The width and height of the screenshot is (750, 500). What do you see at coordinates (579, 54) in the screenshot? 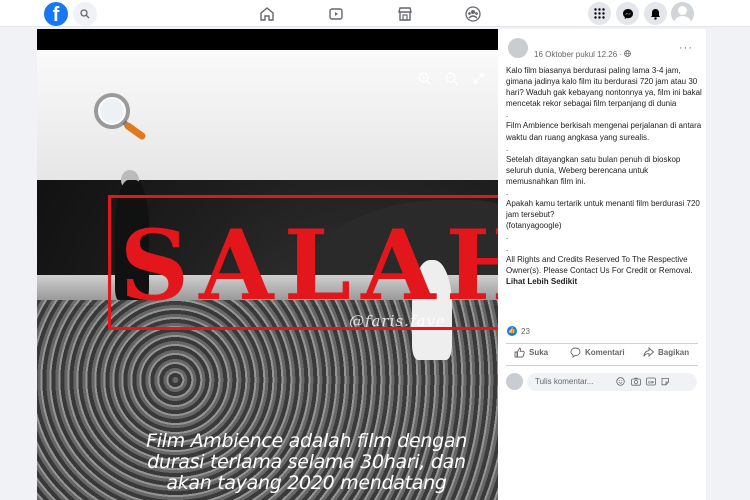
I see `timestamp-text: 16 Oktober pukul 12.26 ·` at bounding box center [579, 54].